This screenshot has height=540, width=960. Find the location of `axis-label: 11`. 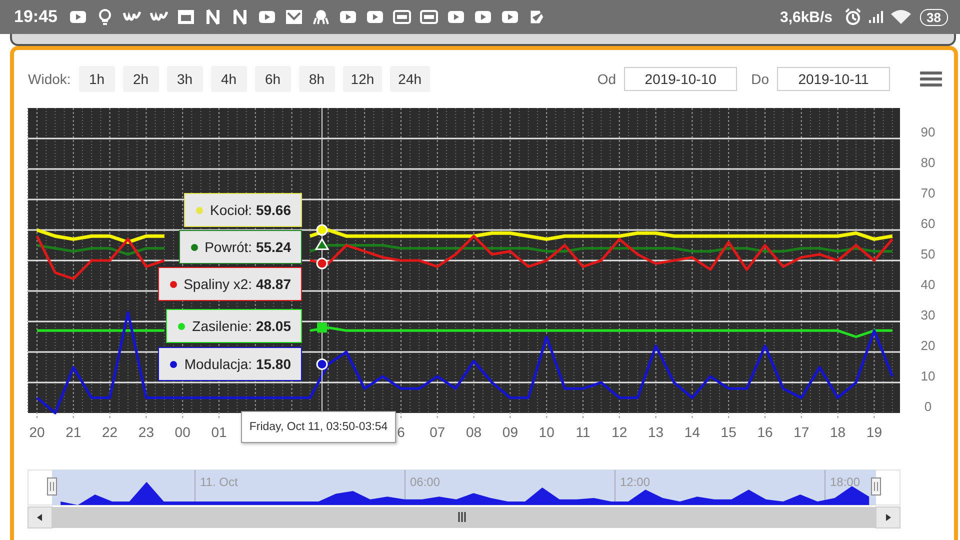

axis-label: 11 is located at coordinates (583, 432).